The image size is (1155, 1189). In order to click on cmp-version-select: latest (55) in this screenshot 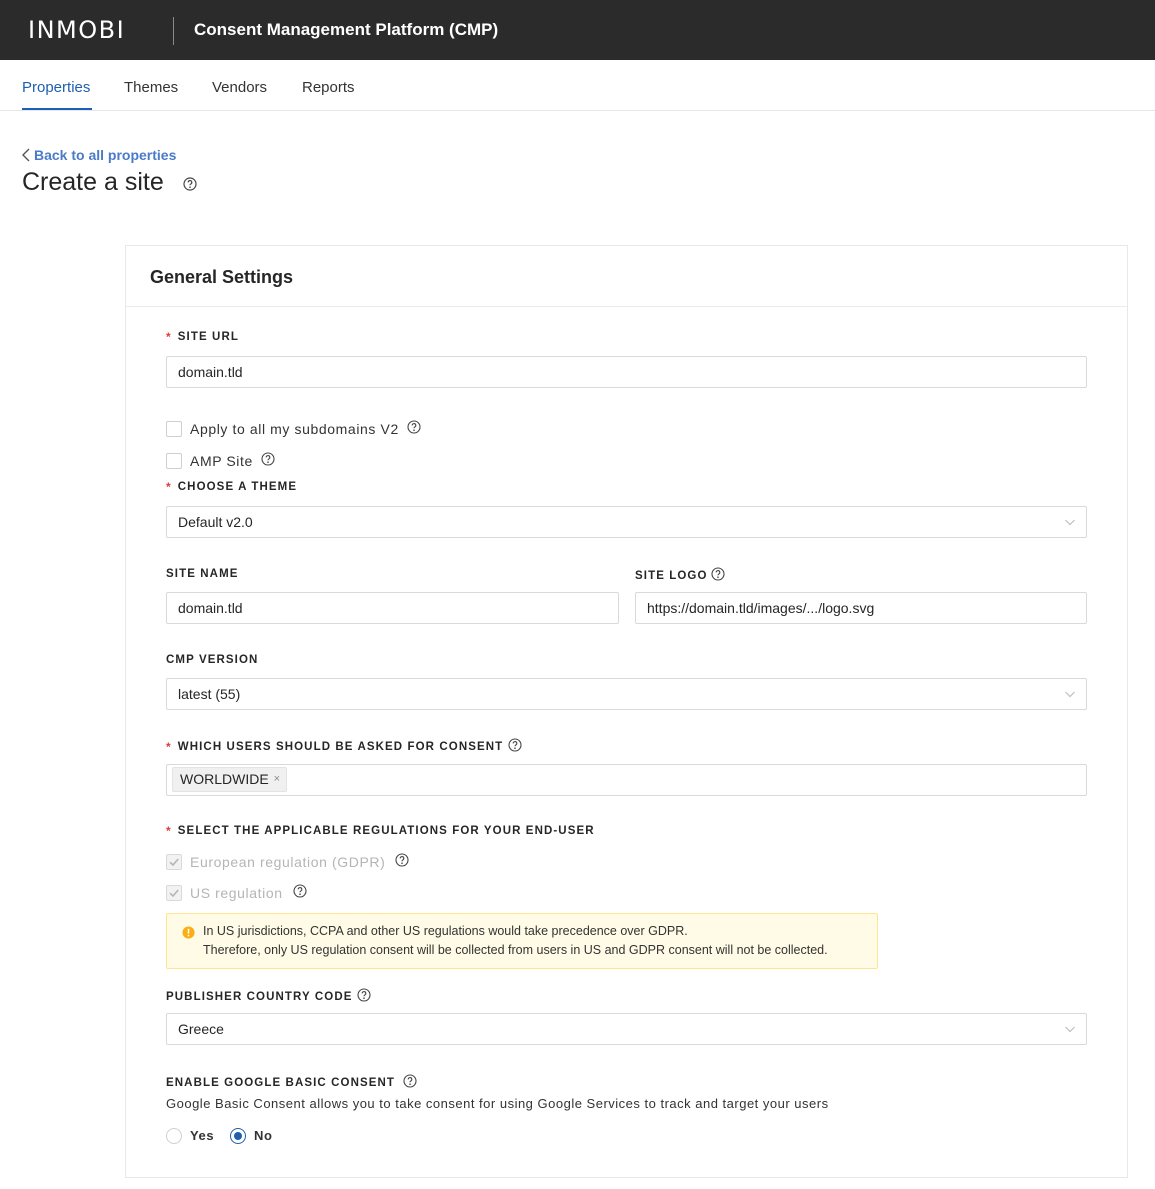, I will do `click(626, 694)`.